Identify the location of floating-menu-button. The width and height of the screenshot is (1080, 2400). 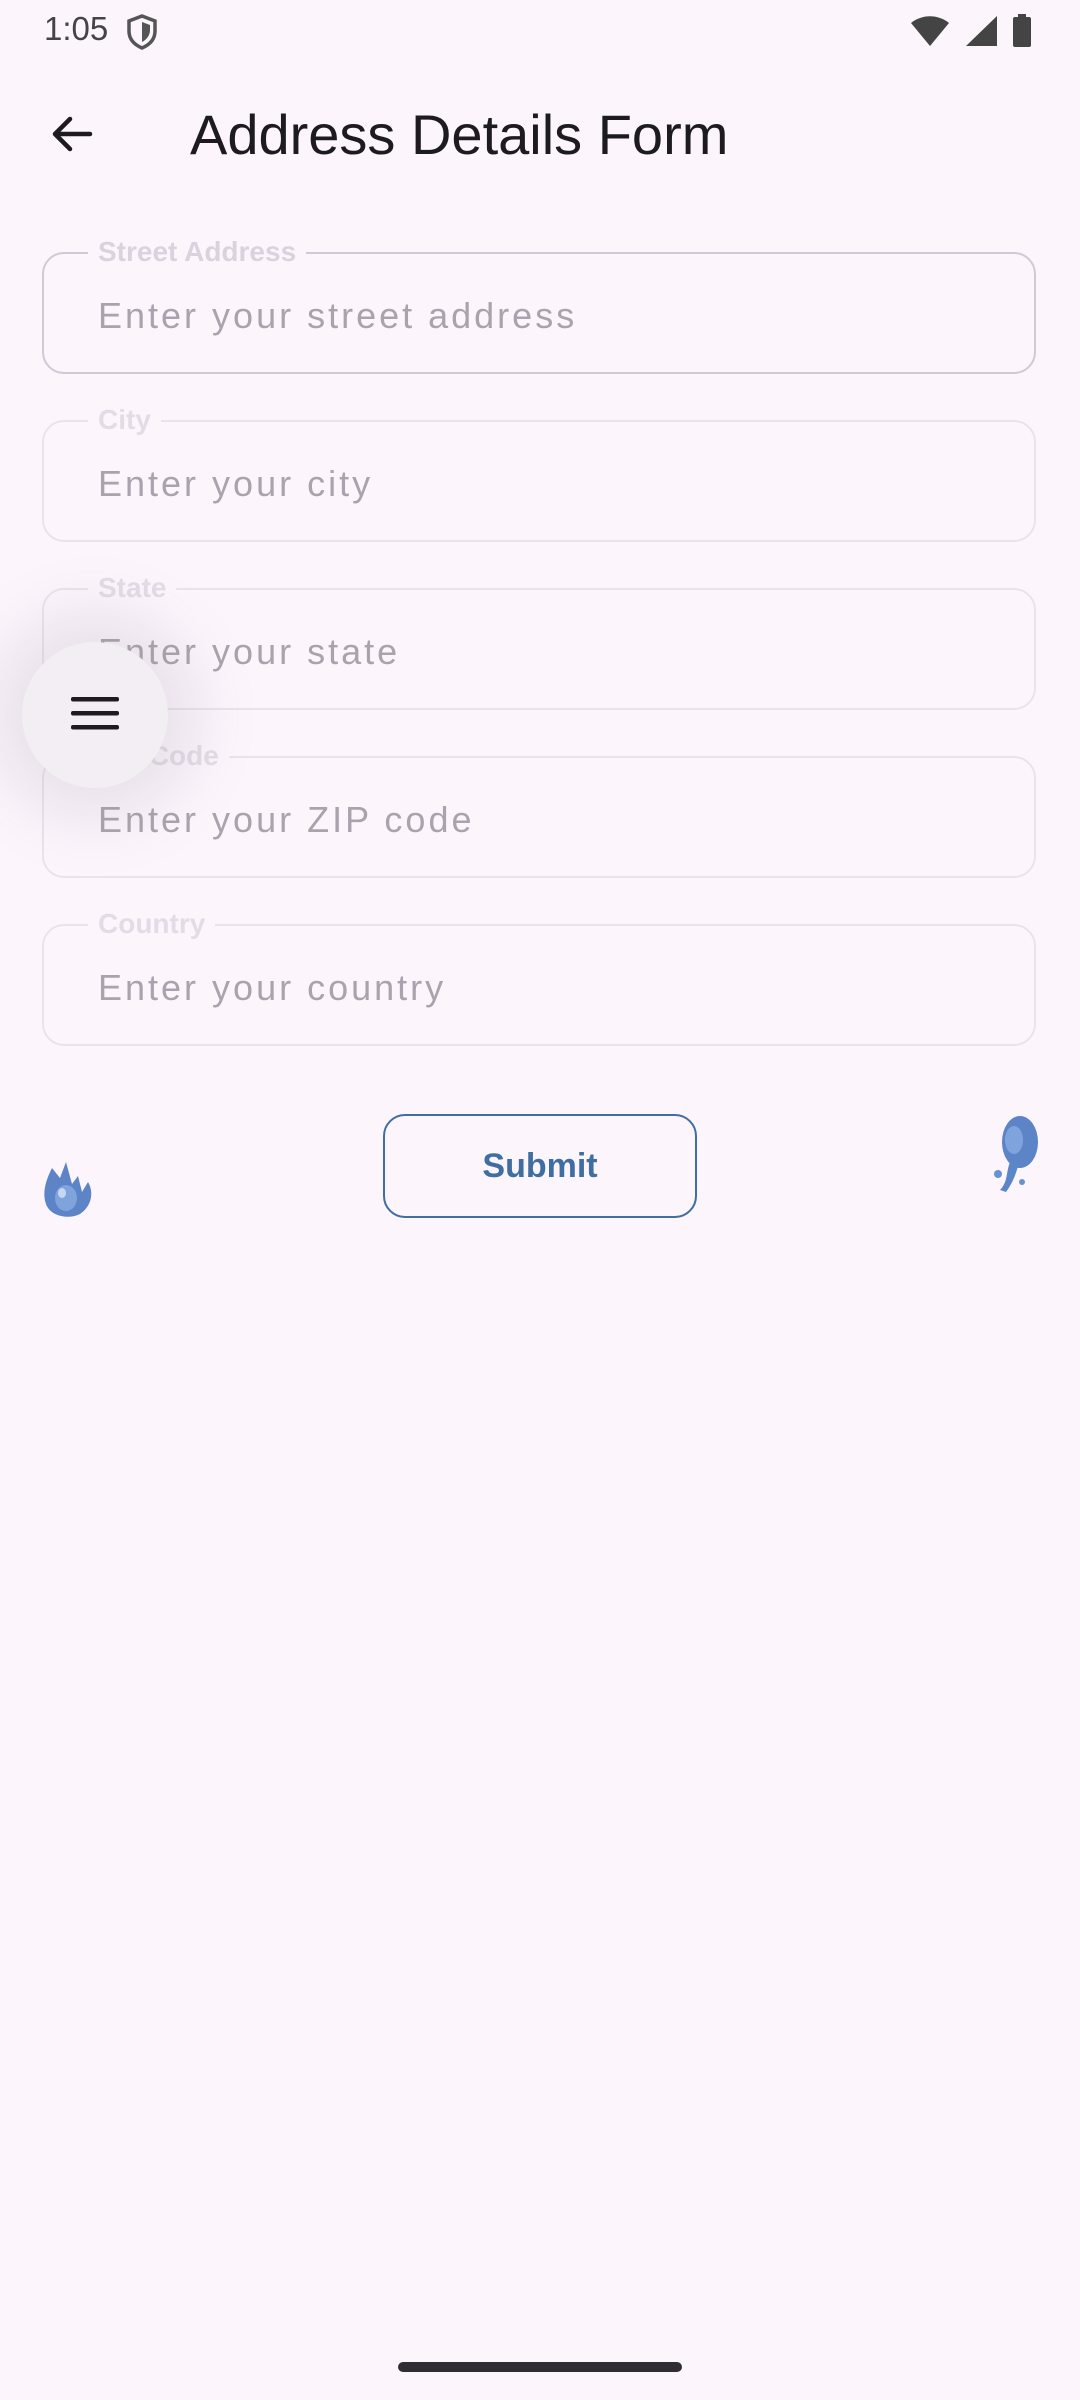
(95, 715).